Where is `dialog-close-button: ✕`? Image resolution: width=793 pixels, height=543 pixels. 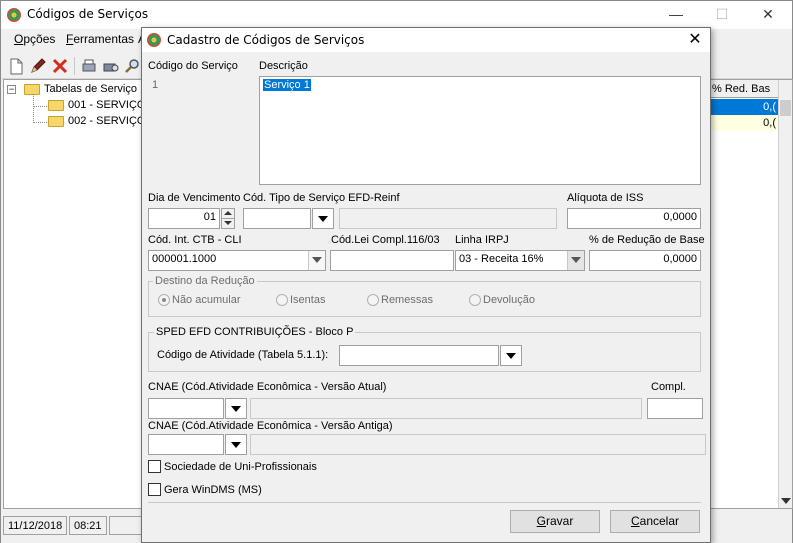 dialog-close-button: ✕ is located at coordinates (695, 40).